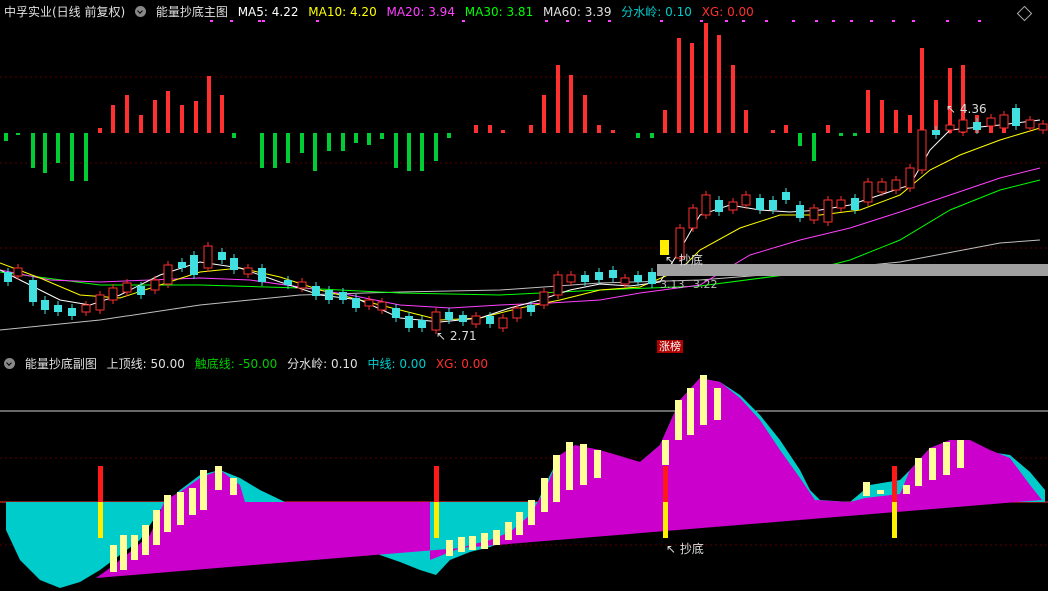 The height and width of the screenshot is (591, 1048). I want to click on zhangbang-badge: 涨榜, so click(670, 346).